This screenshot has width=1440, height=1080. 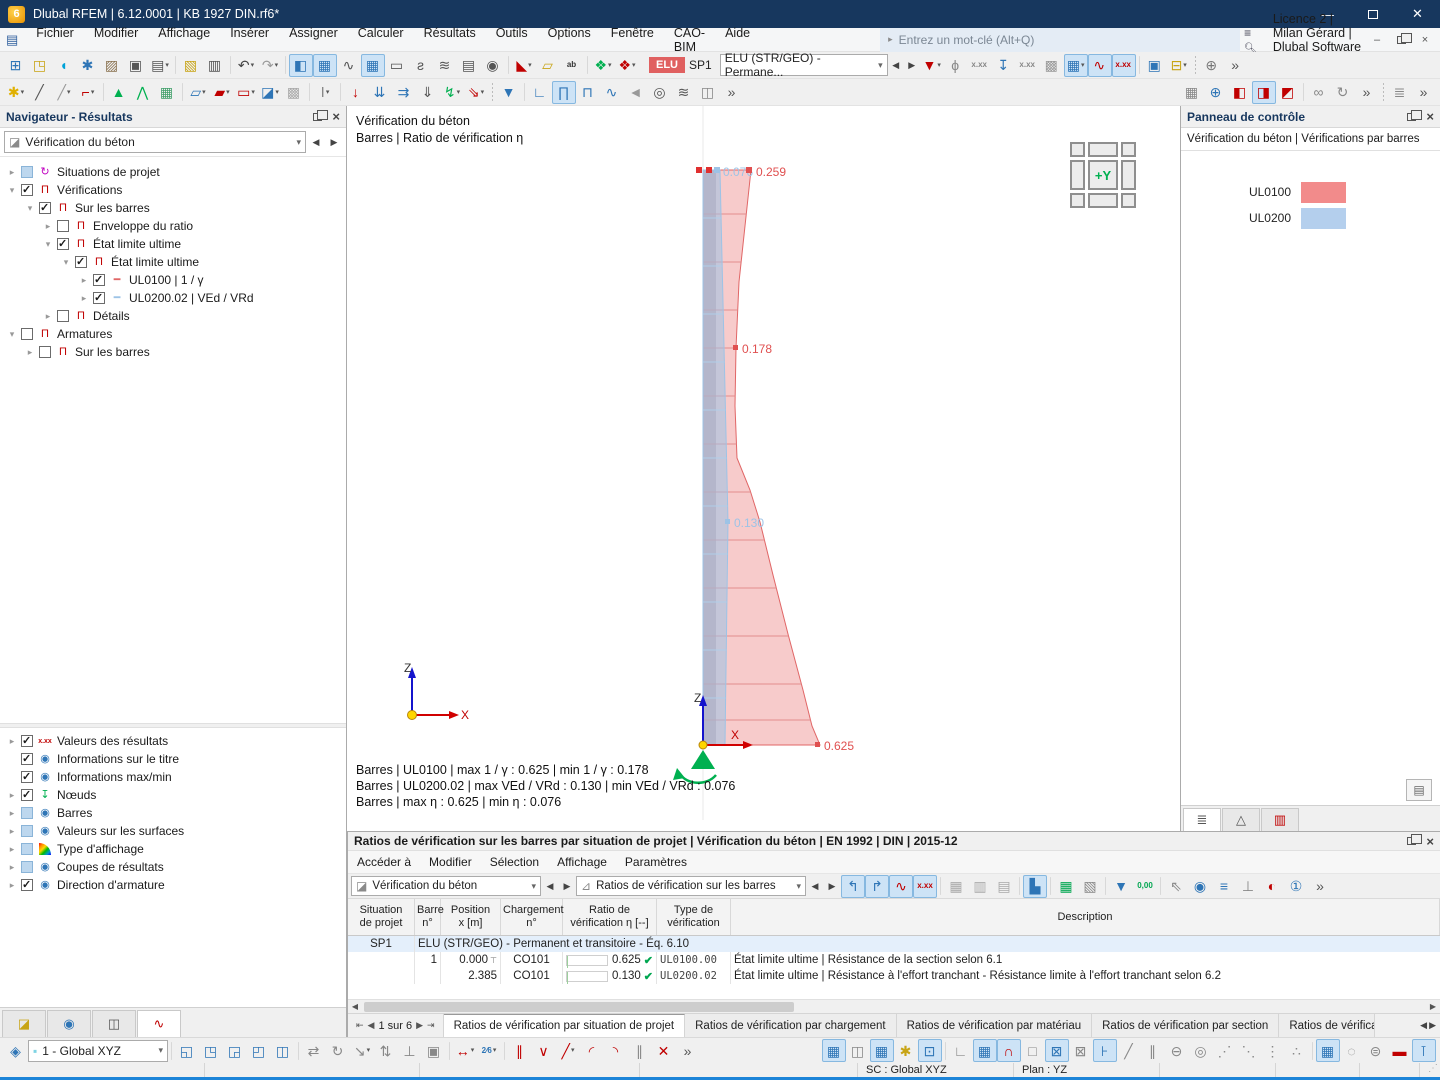 I want to click on toolbar-icon: ◧, so click(x=1240, y=92).